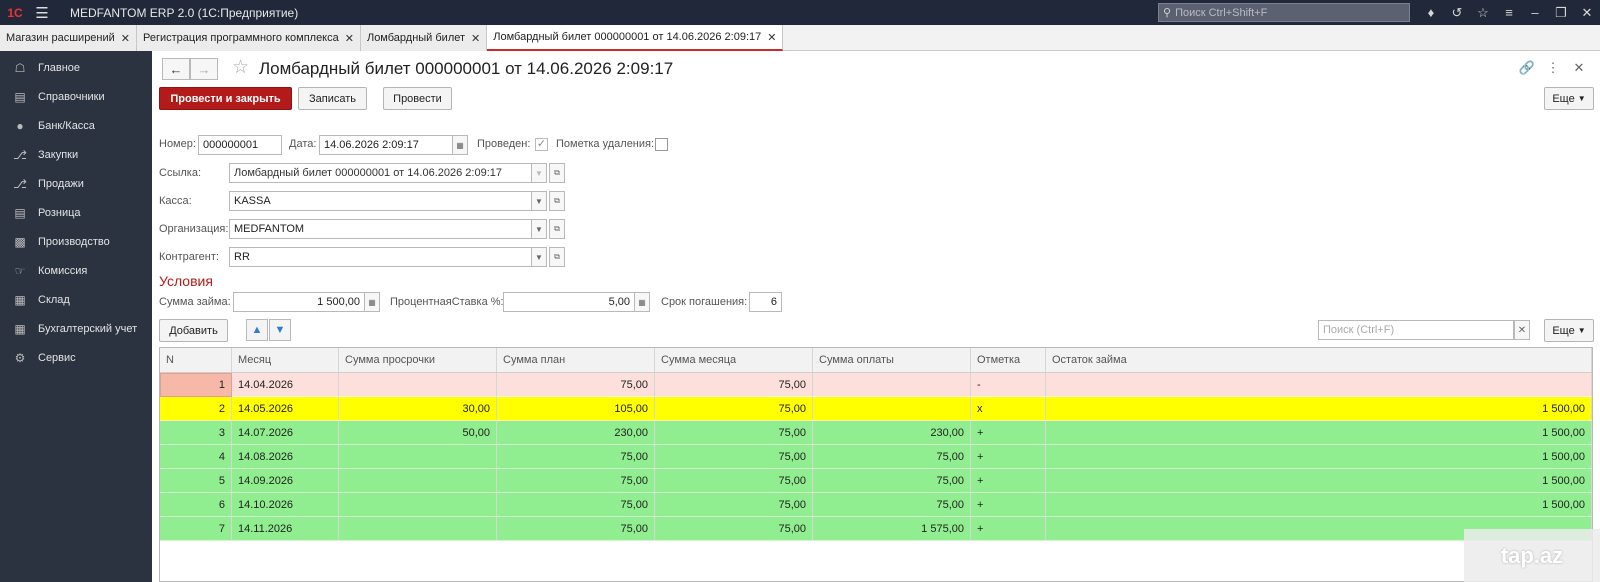 Image resolution: width=1600 pixels, height=582 pixels. What do you see at coordinates (576, 409) in the screenshot?
I see `cell-plan: 105,00` at bounding box center [576, 409].